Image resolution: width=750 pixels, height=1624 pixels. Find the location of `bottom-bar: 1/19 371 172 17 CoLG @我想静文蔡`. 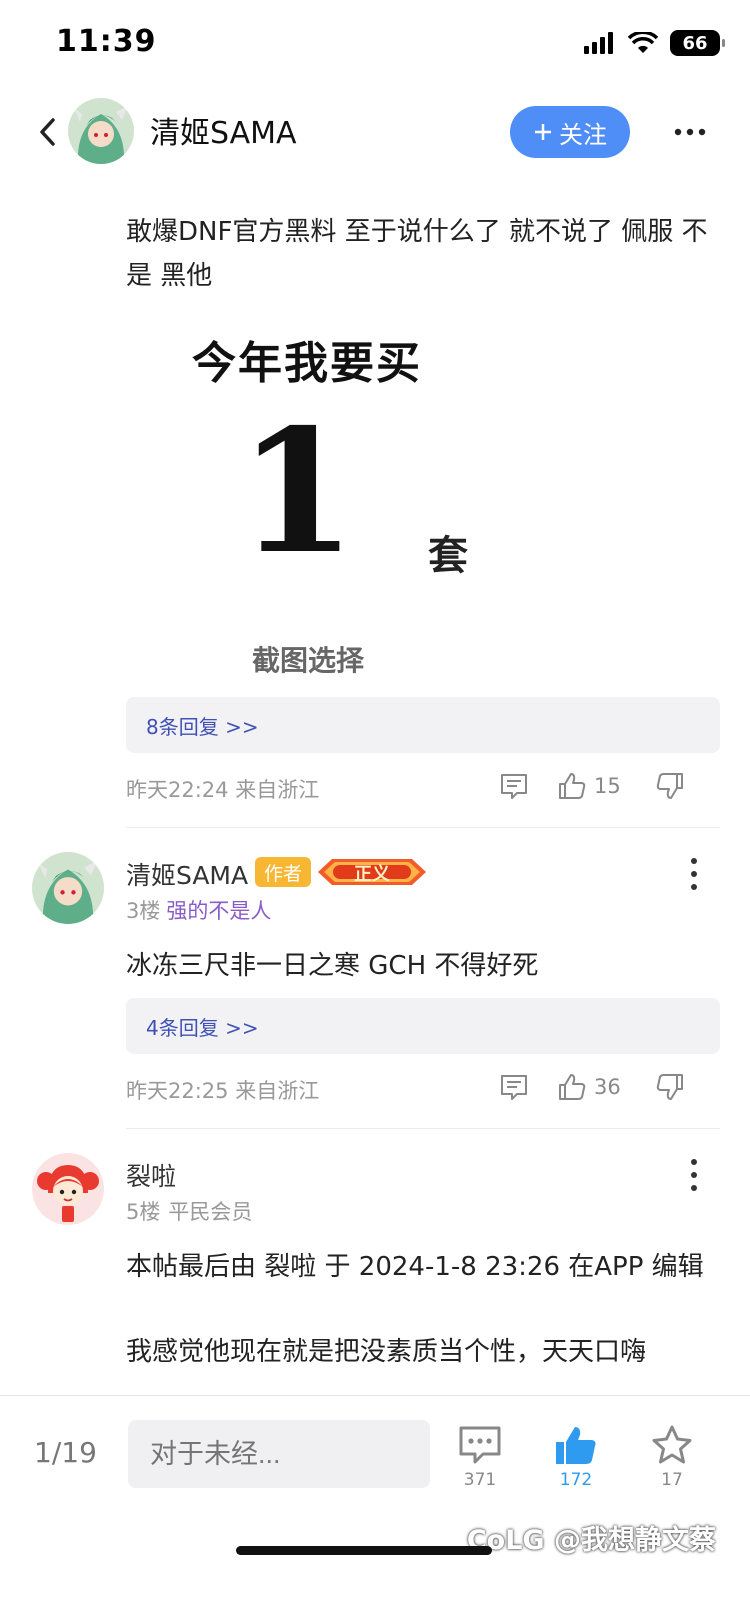

bottom-bar: 1/19 371 172 17 CoLG @我想静文蔡 is located at coordinates (375, 1509).